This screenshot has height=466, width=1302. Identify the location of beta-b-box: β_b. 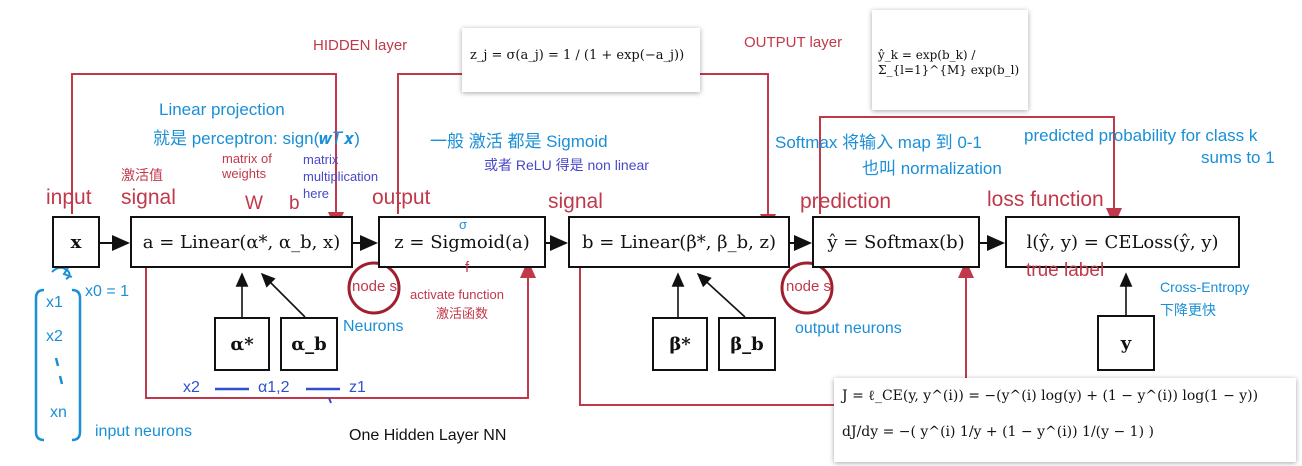
(747, 344).